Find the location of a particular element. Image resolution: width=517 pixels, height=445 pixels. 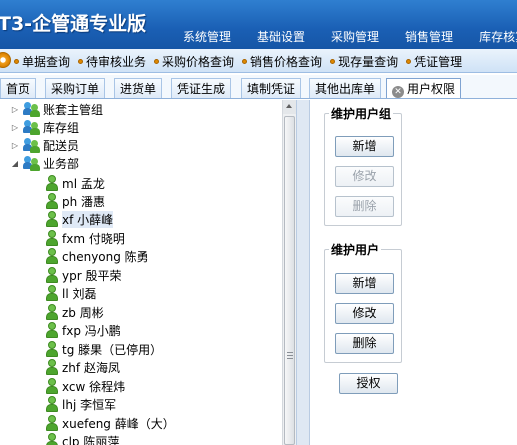

delete-group-button: 删除 is located at coordinates (364, 206).